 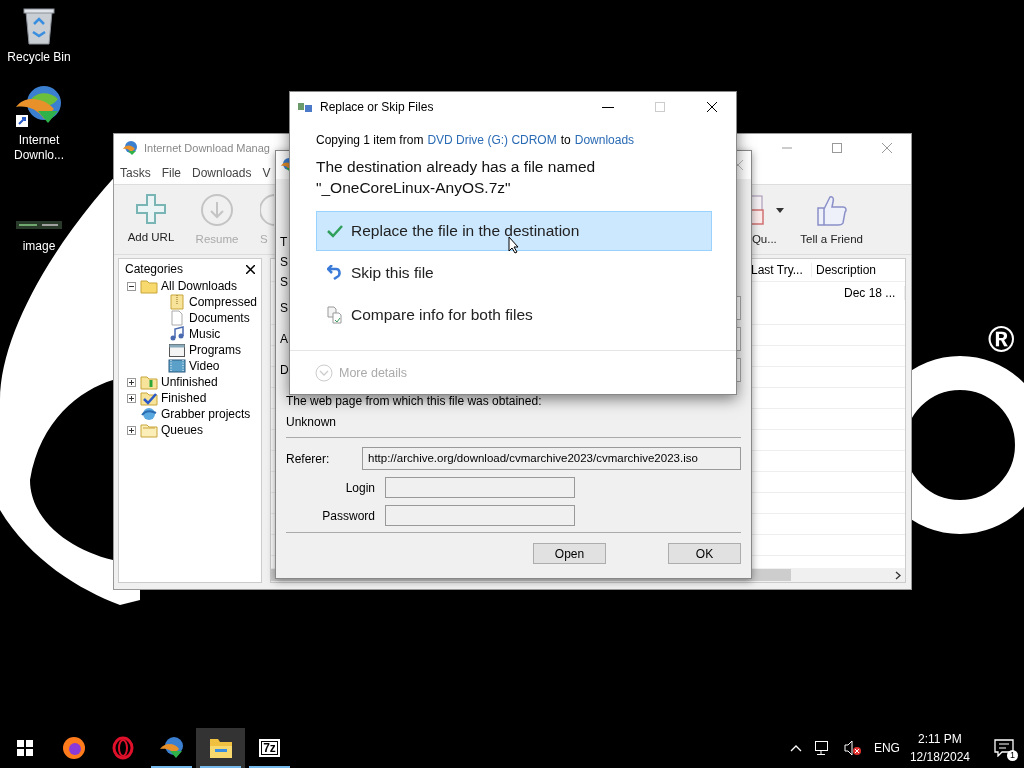 What do you see at coordinates (414, 402) in the screenshot?
I see `source-caption: The web page from which this file was obtained:` at bounding box center [414, 402].